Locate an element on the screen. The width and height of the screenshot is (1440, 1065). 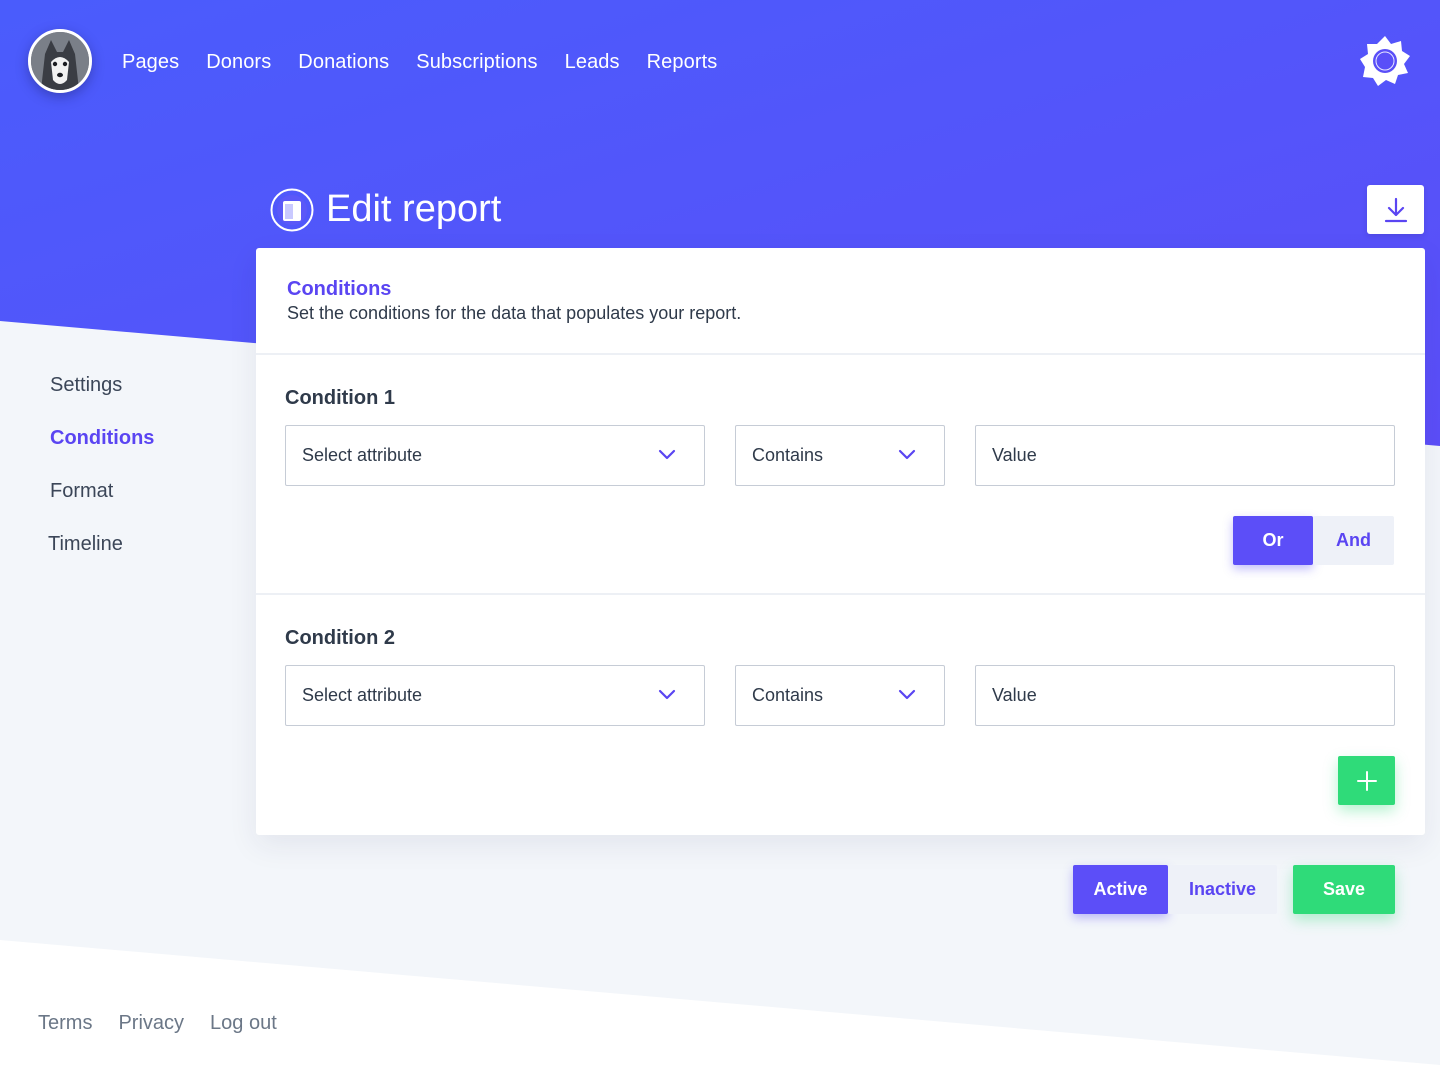
condition-2-title: Condition 2 is located at coordinates (340, 638).